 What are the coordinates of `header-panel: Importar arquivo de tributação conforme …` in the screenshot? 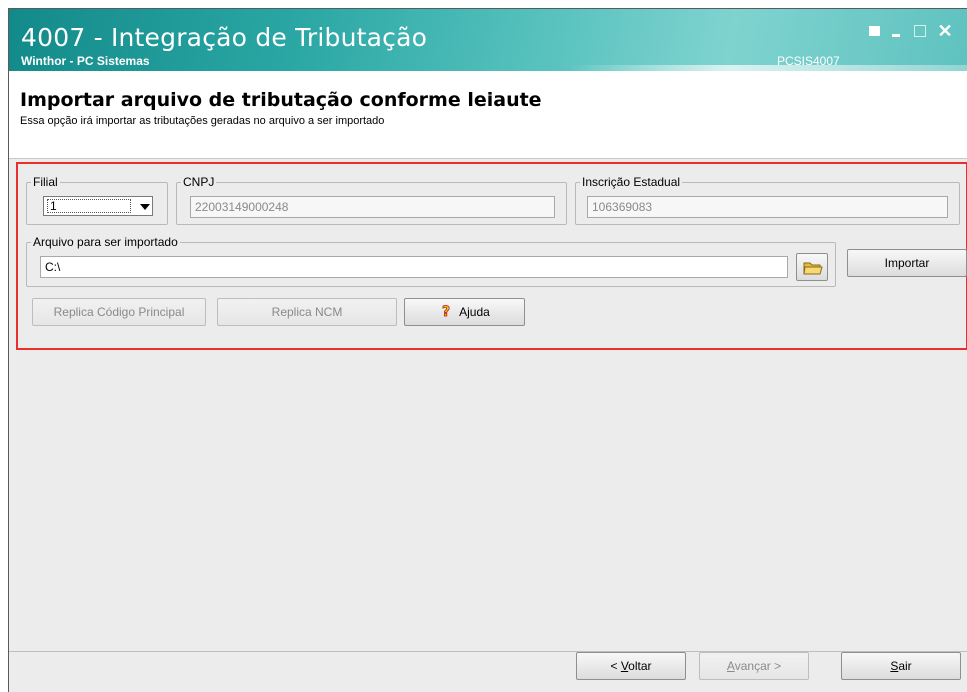 It's located at (488, 115).